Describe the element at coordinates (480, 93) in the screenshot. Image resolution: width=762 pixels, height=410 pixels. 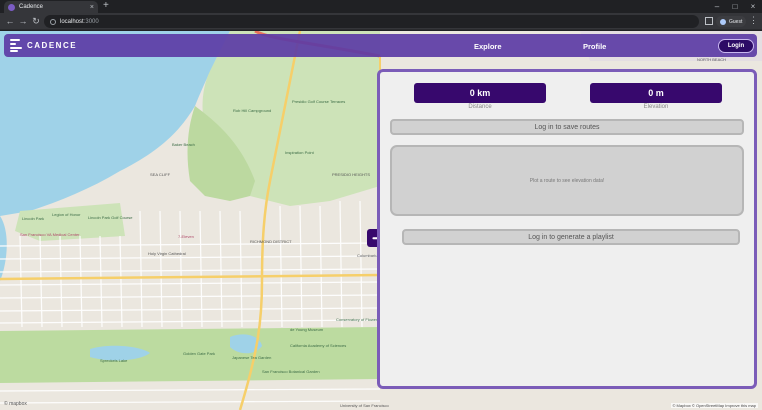
I see `distance-value: 0 km` at that location.